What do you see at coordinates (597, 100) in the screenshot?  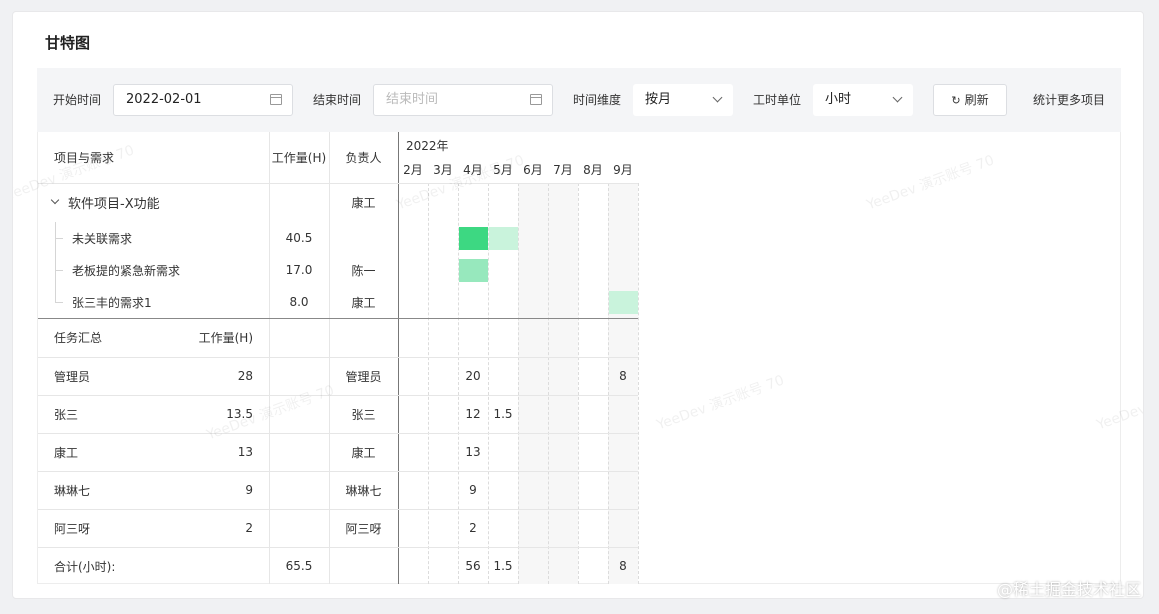 I see `time-dimension-label: 时间维度` at bounding box center [597, 100].